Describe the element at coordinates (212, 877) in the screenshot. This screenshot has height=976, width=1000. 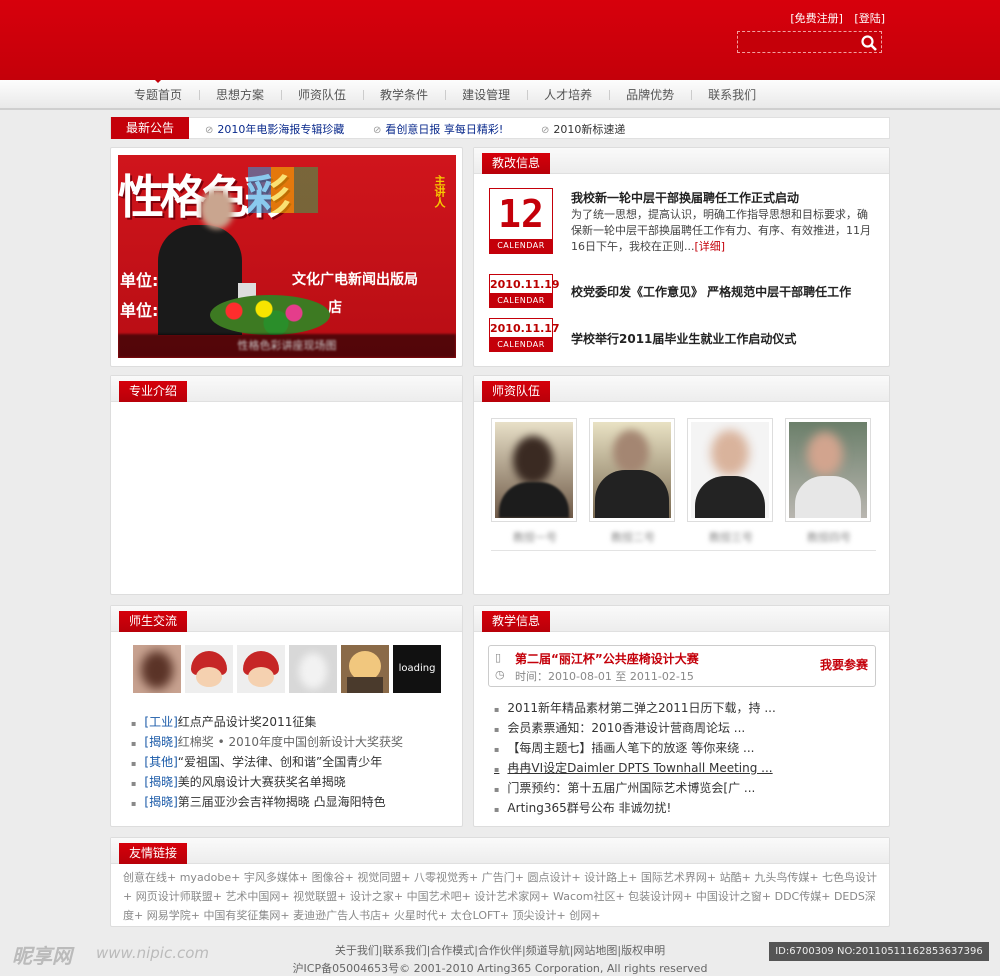
I see `friend-link: myadobe+` at that location.